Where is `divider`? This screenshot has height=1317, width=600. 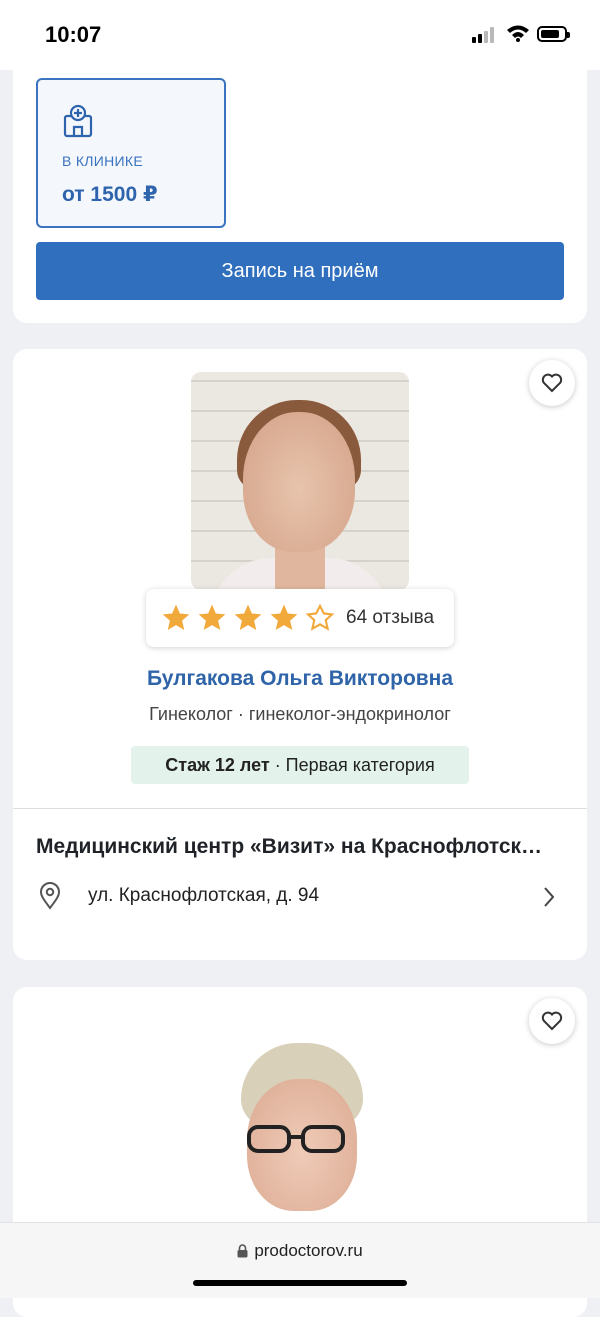 divider is located at coordinates (300, 808).